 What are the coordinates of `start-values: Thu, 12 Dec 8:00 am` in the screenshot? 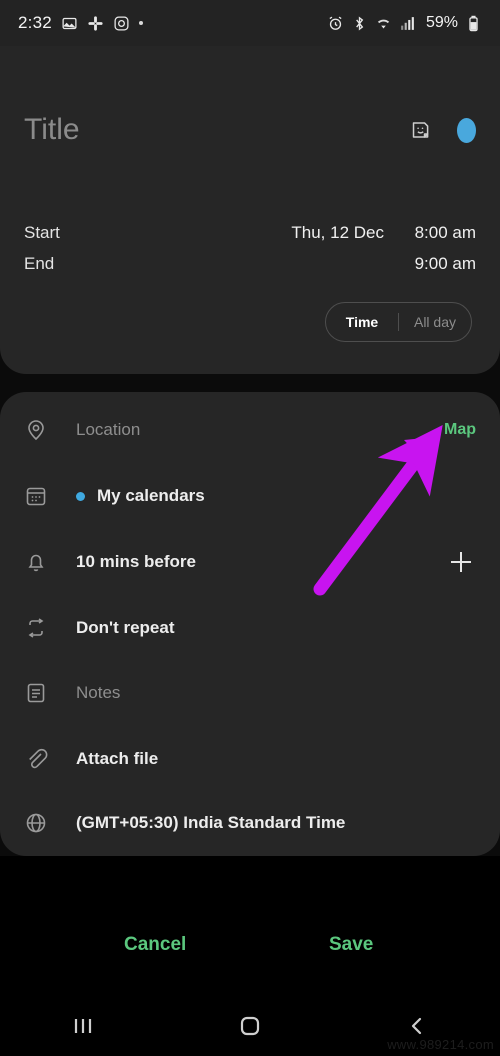 It's located at (354, 233).